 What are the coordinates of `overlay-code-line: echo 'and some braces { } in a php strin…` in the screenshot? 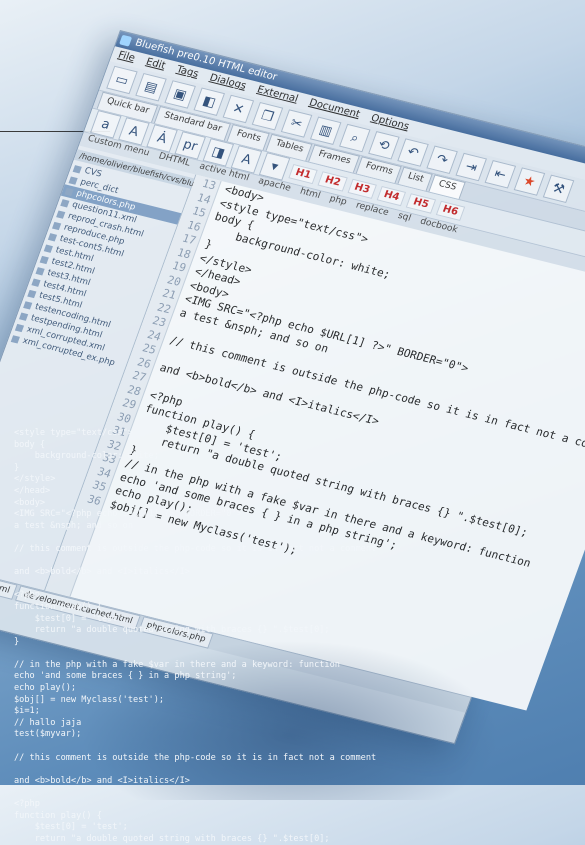 It's located at (125, 676).